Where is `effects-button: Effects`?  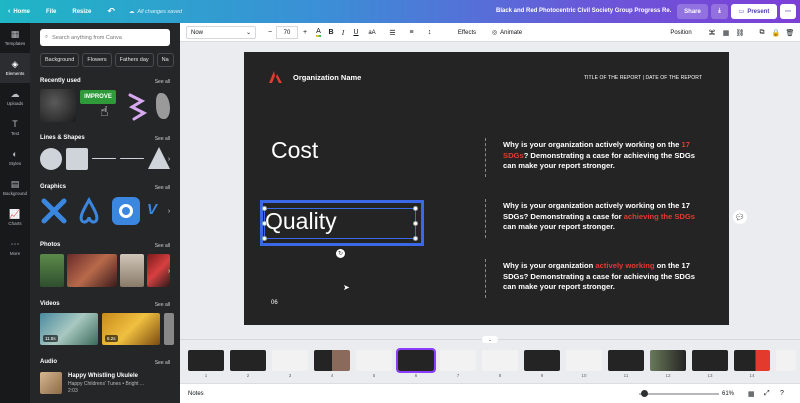 effects-button: Effects is located at coordinates (467, 32).